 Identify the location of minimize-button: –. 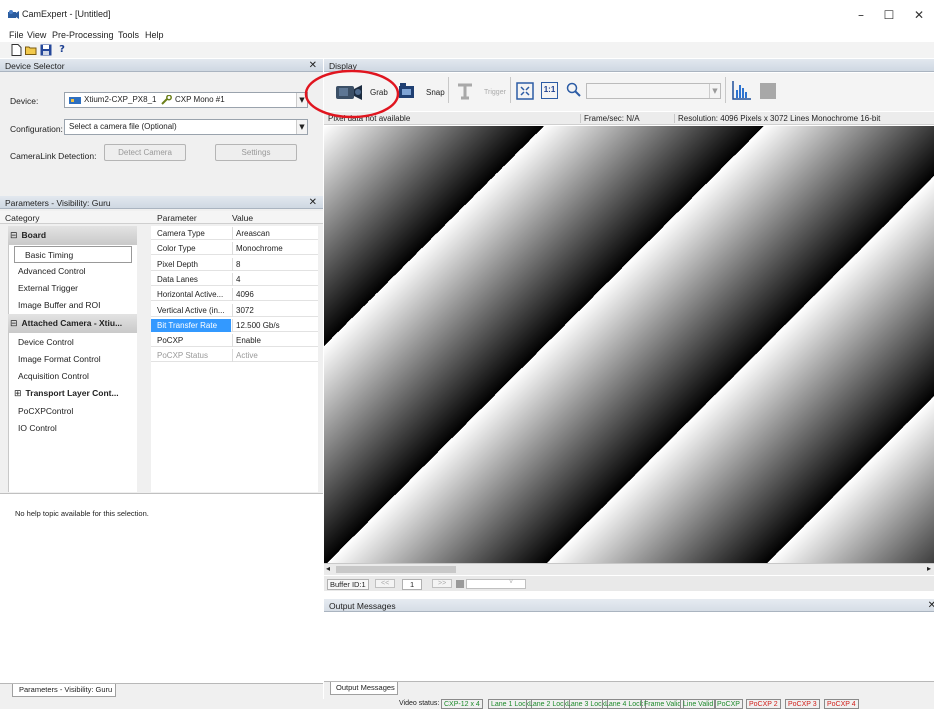
(861, 15).